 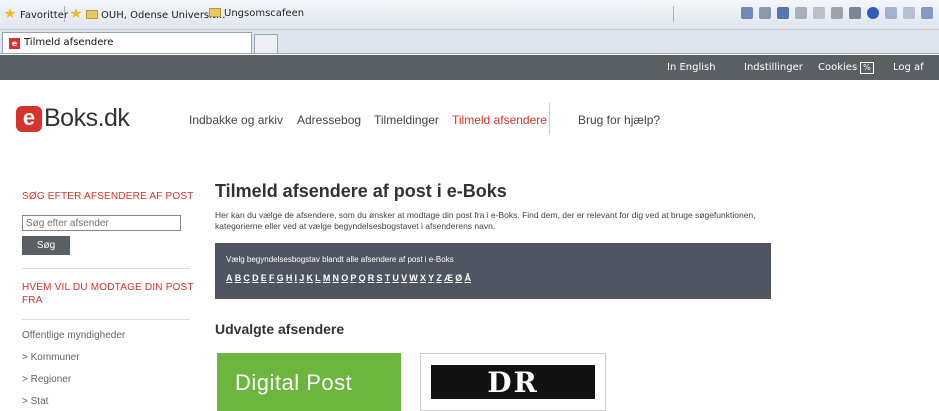 What do you see at coordinates (353, 278) in the screenshot?
I see `letter-link: P` at bounding box center [353, 278].